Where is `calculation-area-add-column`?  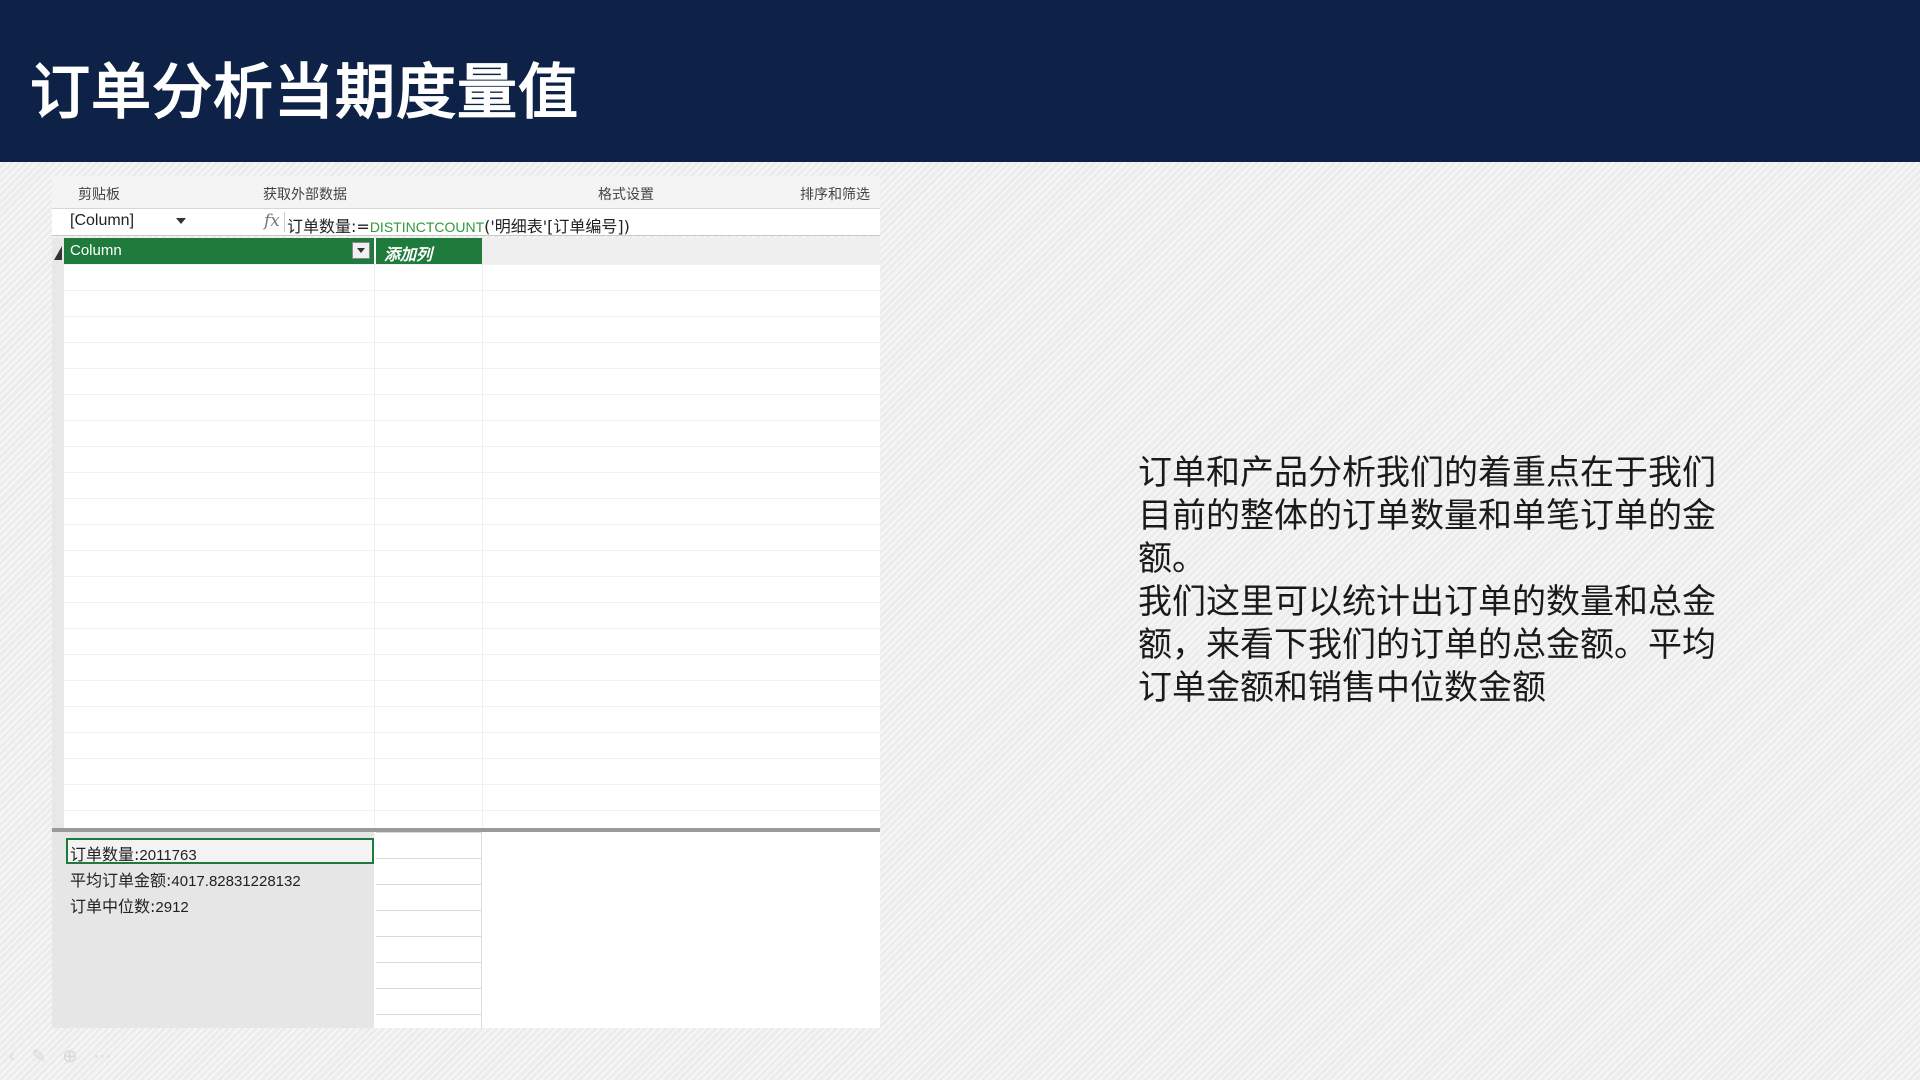 calculation-area-add-column is located at coordinates (429, 930).